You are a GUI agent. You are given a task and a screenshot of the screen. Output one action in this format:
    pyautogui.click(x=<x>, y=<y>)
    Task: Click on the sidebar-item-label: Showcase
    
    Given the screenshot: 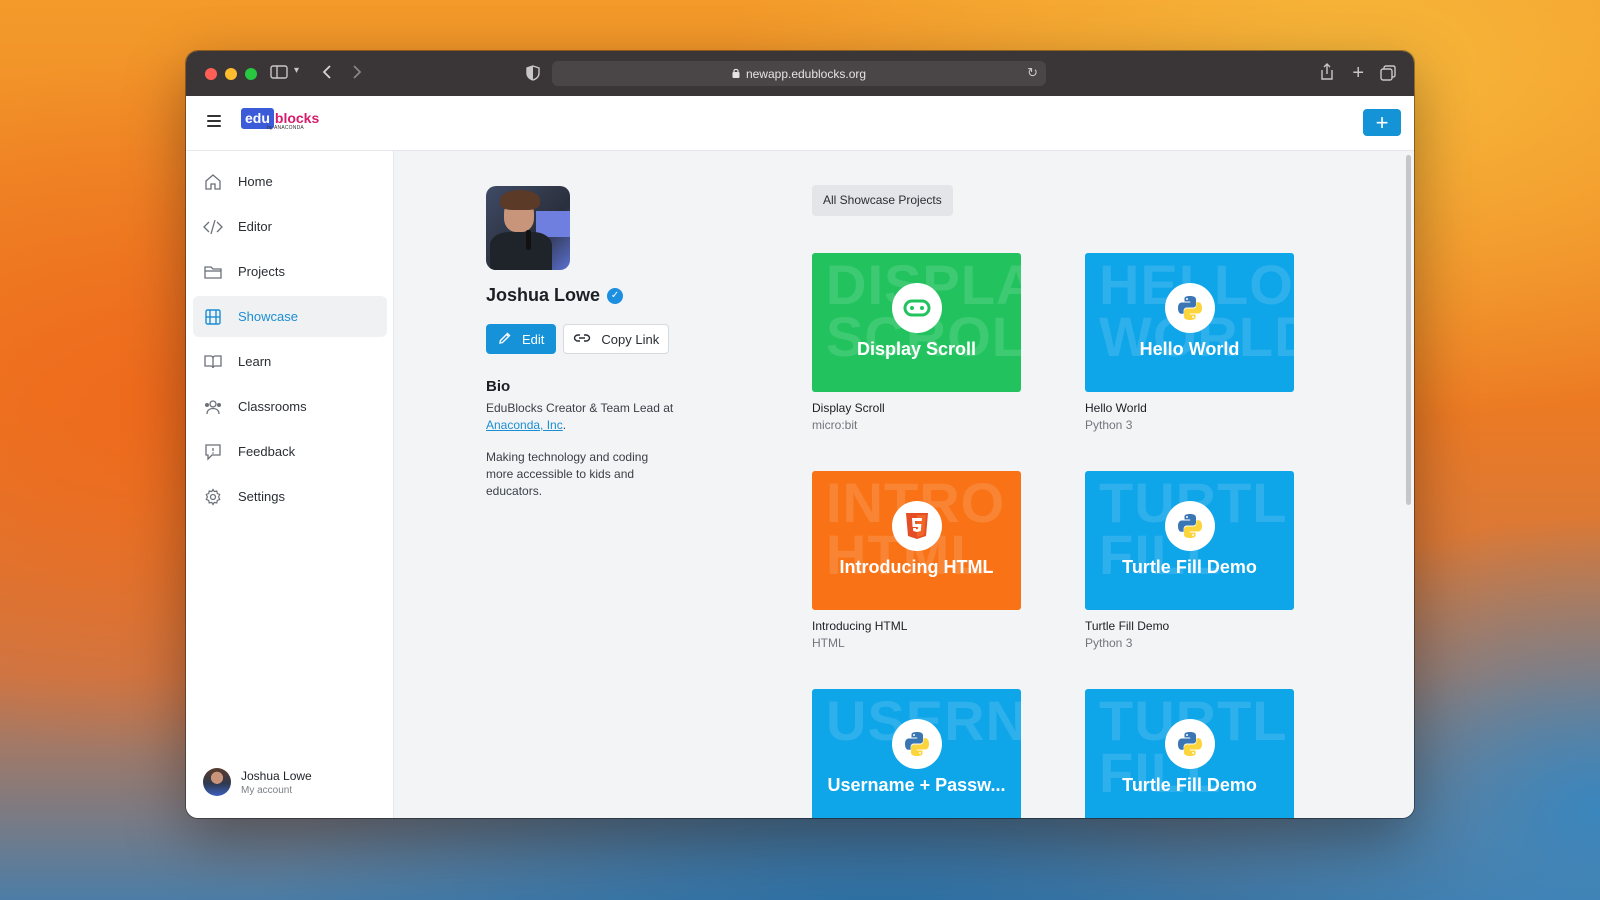 What is the action you would take?
    pyautogui.click(x=268, y=316)
    